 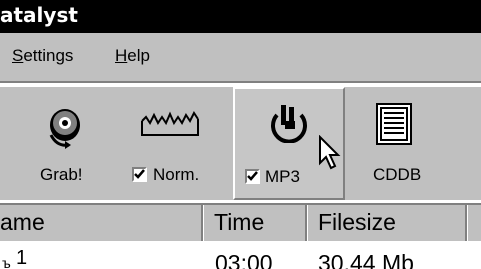 What do you see at coordinates (18, 55) in the screenshot?
I see `menu-settings-mnemonic: S` at bounding box center [18, 55].